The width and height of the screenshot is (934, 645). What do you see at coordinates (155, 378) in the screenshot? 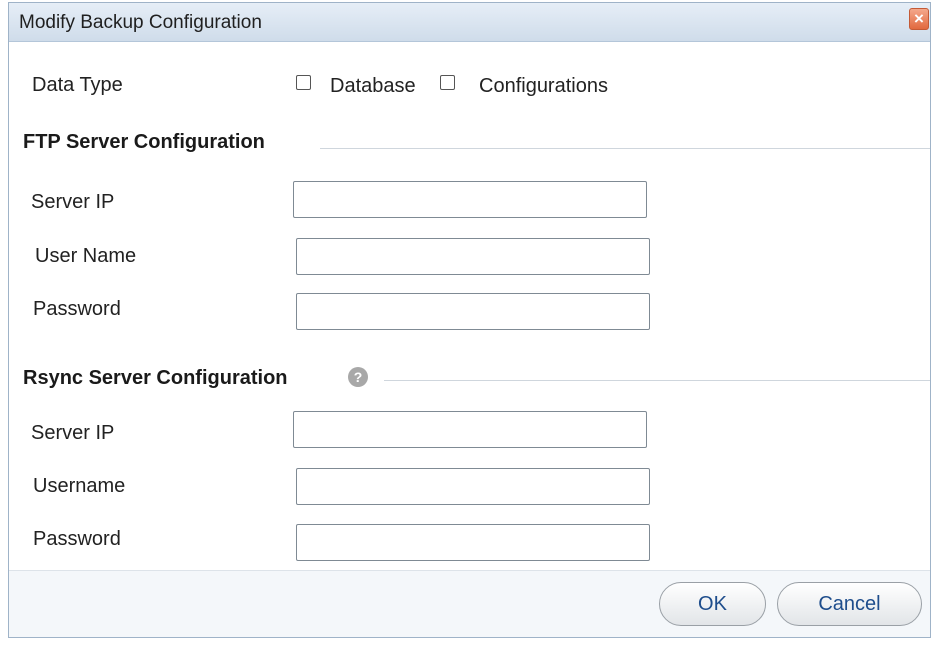
I see `rsync-section-title: Rsync Server Configuration` at bounding box center [155, 378].